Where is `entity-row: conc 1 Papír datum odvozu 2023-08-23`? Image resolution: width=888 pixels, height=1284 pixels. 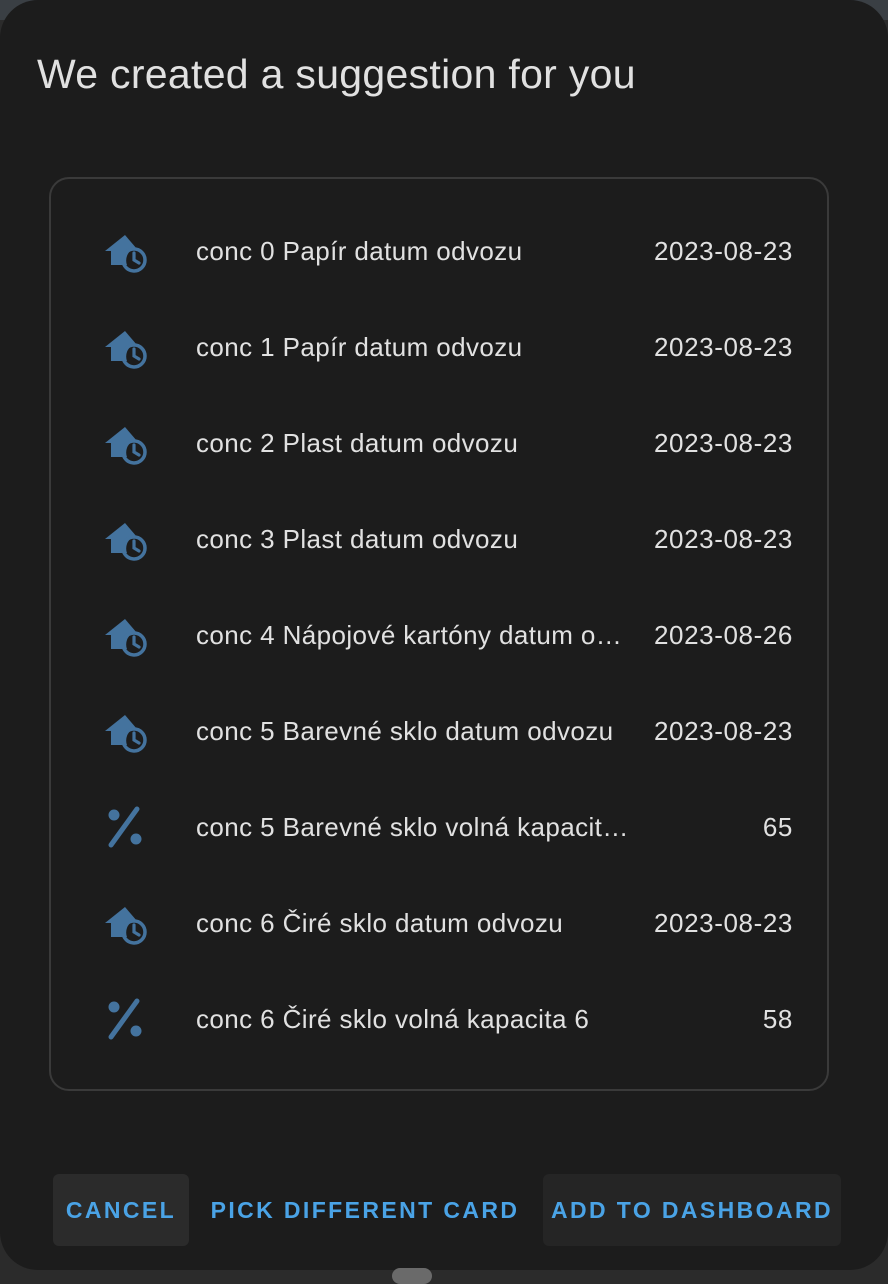
entity-row: conc 1 Papír datum odvozu 2023-08-23 is located at coordinates (439, 347).